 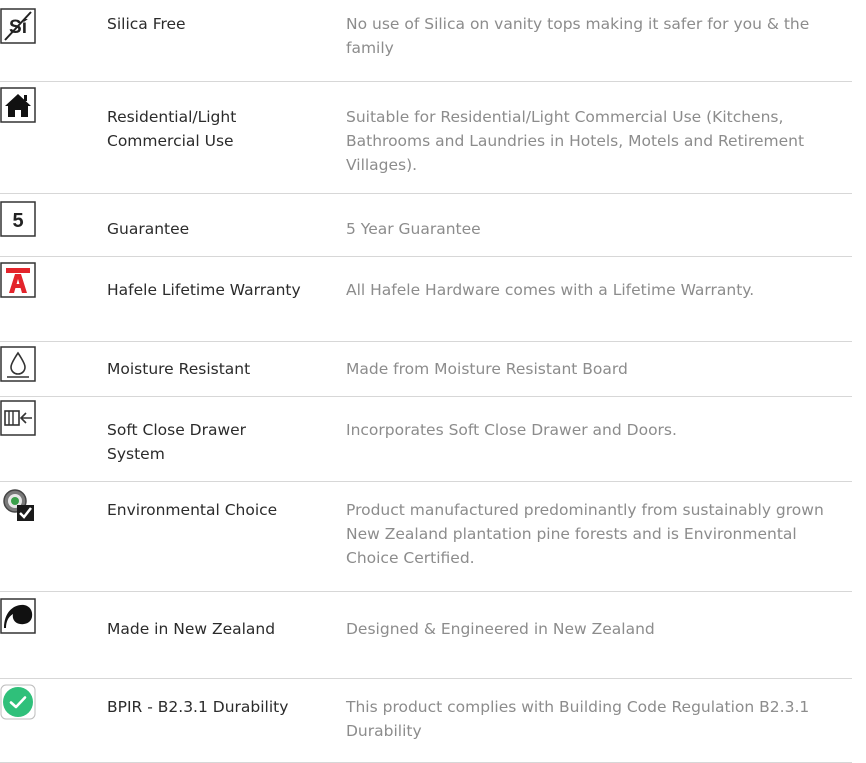 What do you see at coordinates (18, 616) in the screenshot?
I see `new-zealand-icon` at bounding box center [18, 616].